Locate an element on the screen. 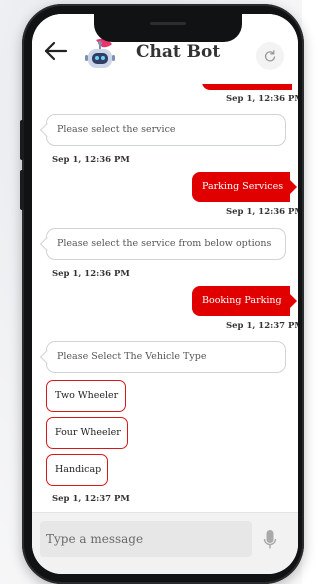 This screenshot has height=584, width=320. vehicle-option-button: Handicap is located at coordinates (77, 470).